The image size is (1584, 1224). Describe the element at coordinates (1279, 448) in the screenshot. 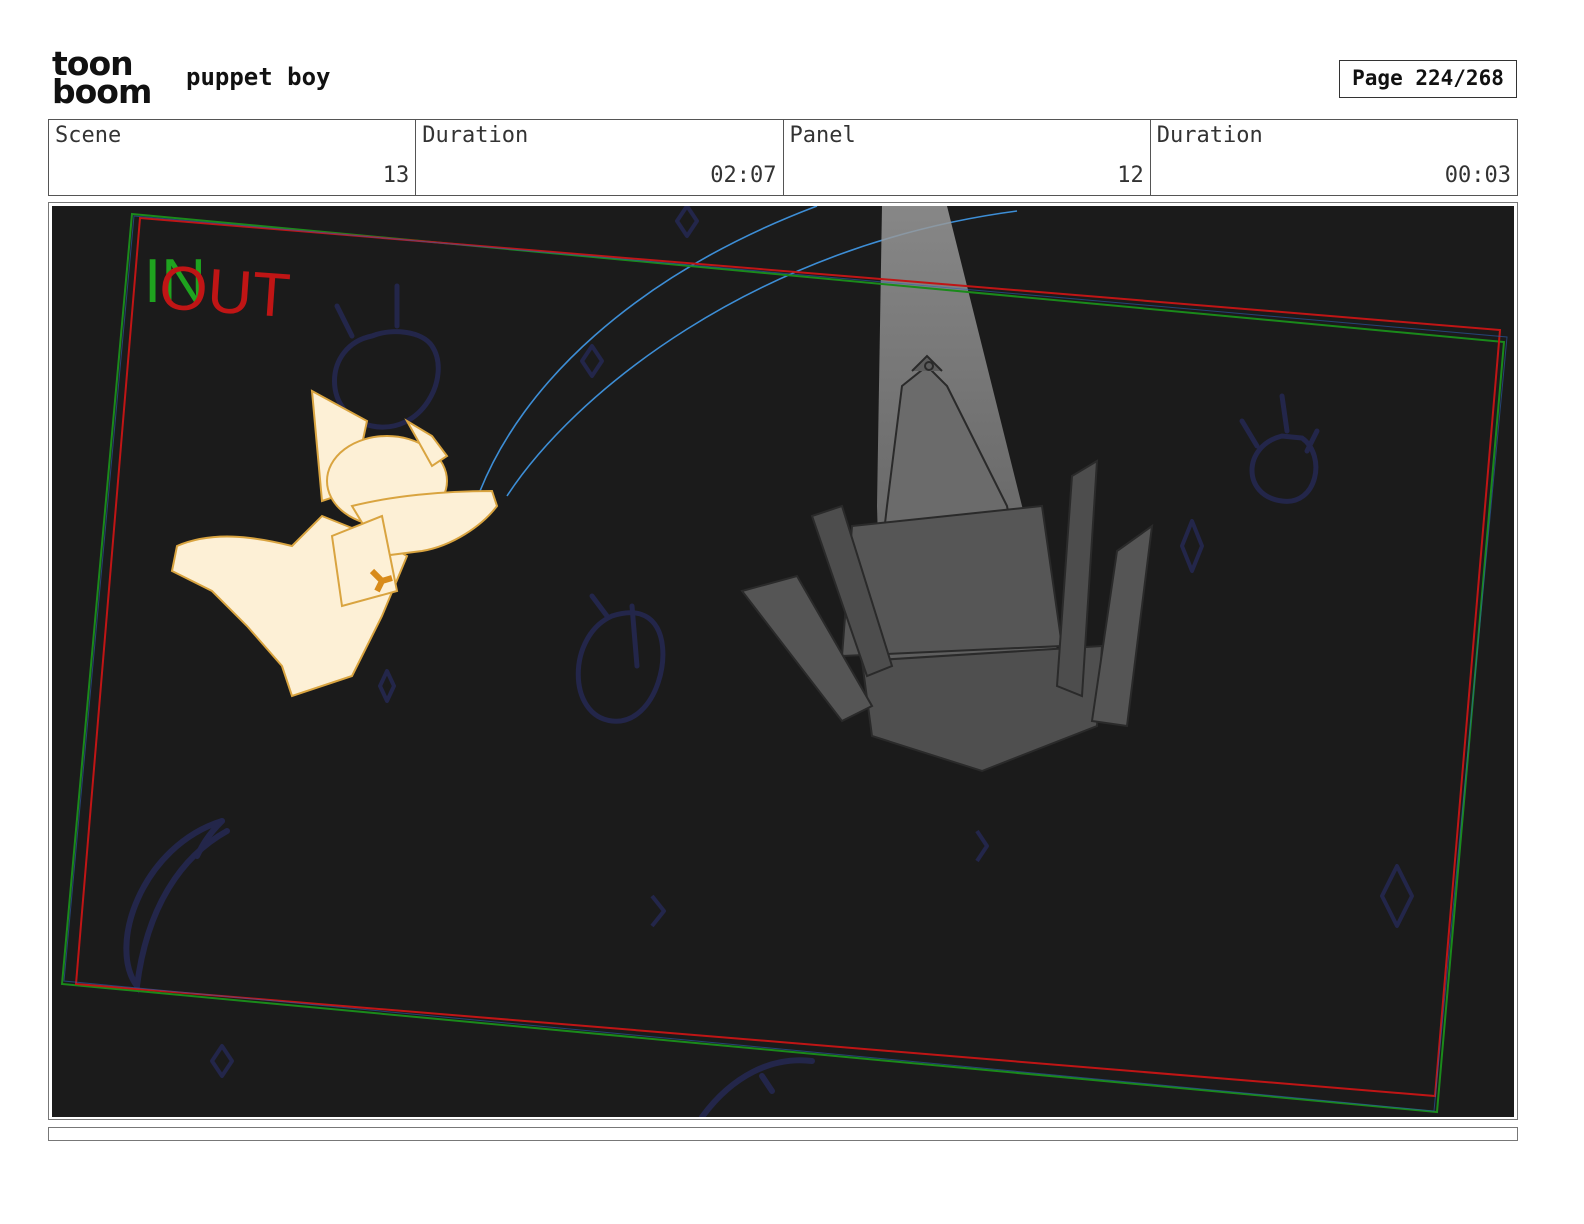

I see `doodle-ornament-right` at that location.